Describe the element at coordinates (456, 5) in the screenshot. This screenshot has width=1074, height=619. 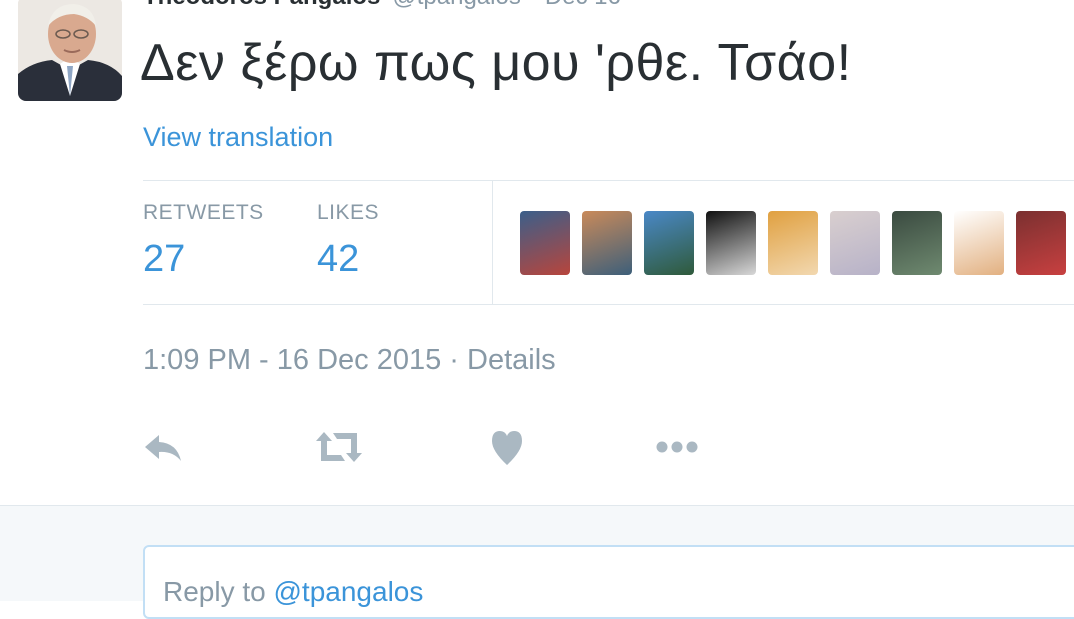
I see `author-screen-name: @tpangalos` at that location.